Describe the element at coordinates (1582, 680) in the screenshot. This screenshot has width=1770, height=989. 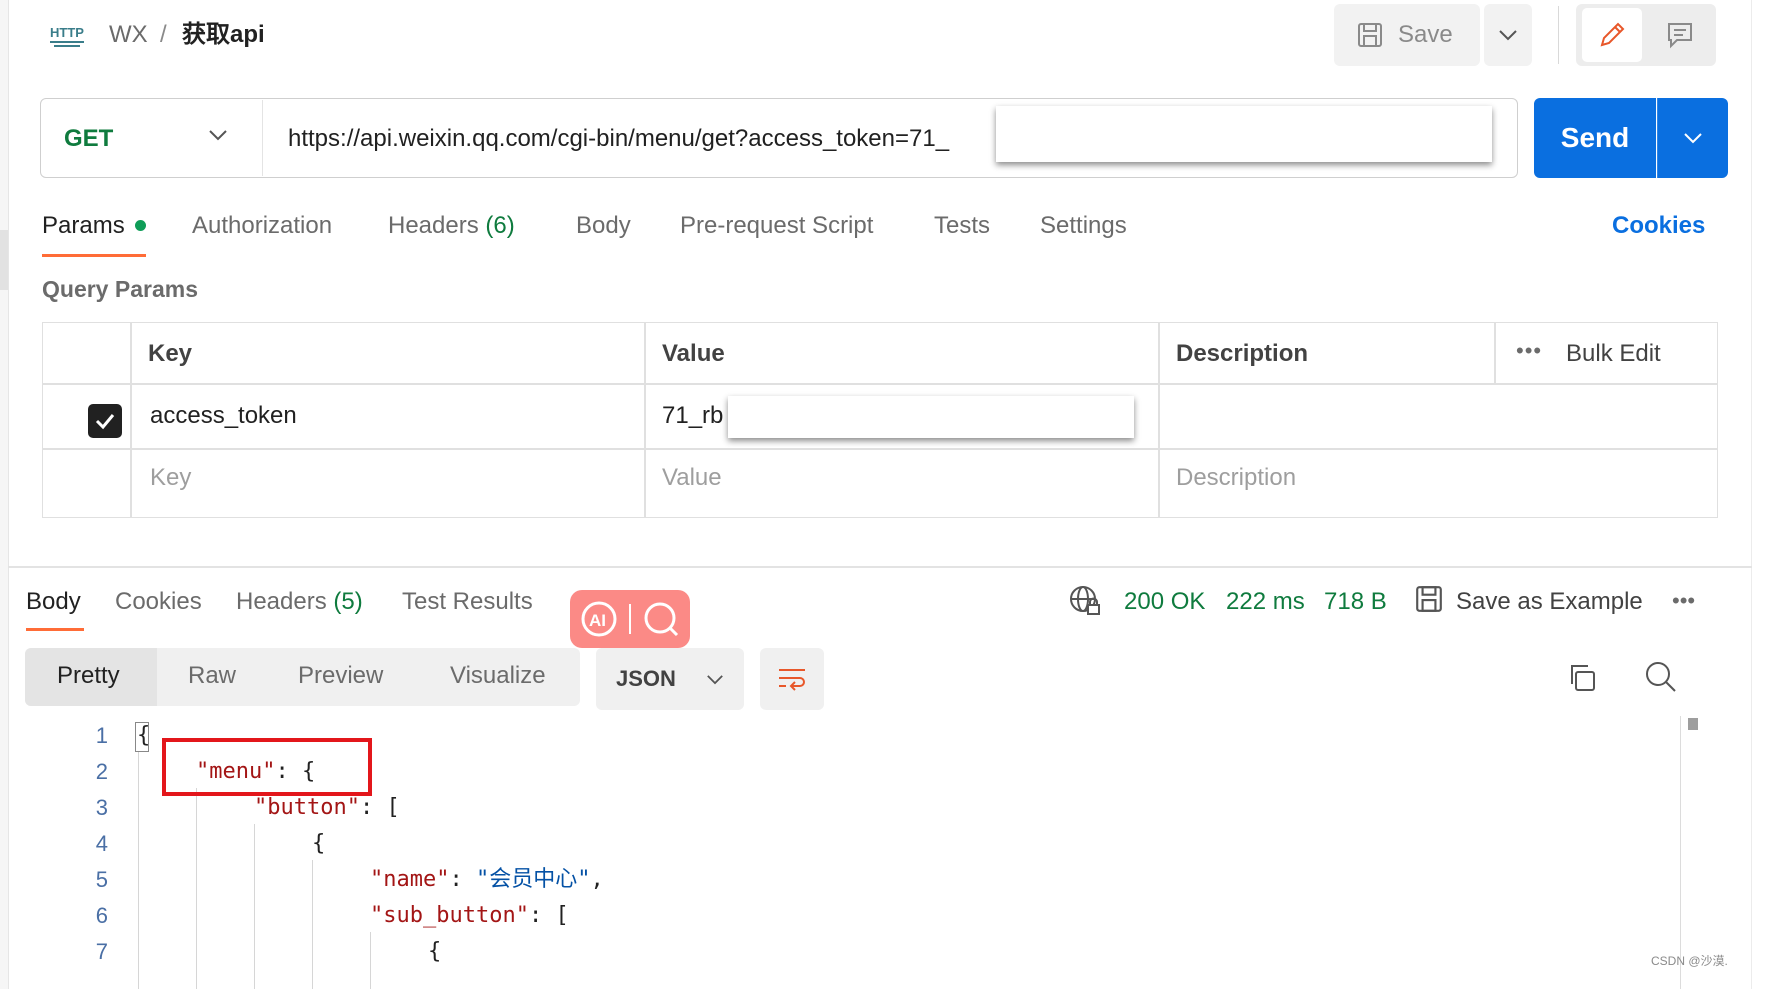
I see `copy-icon` at that location.